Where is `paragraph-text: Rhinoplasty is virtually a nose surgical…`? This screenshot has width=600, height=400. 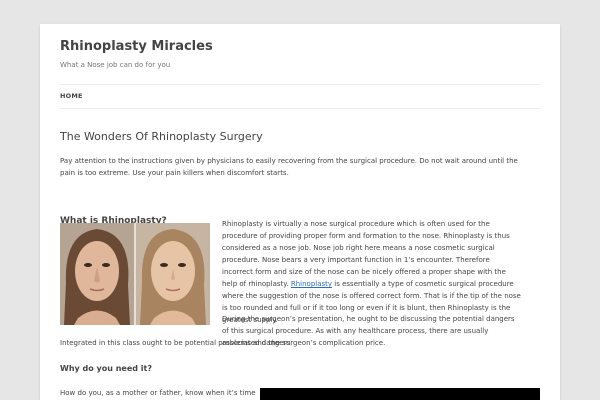 paragraph-text: Rhinoplasty is virtually a nose surgical… is located at coordinates (366, 254).